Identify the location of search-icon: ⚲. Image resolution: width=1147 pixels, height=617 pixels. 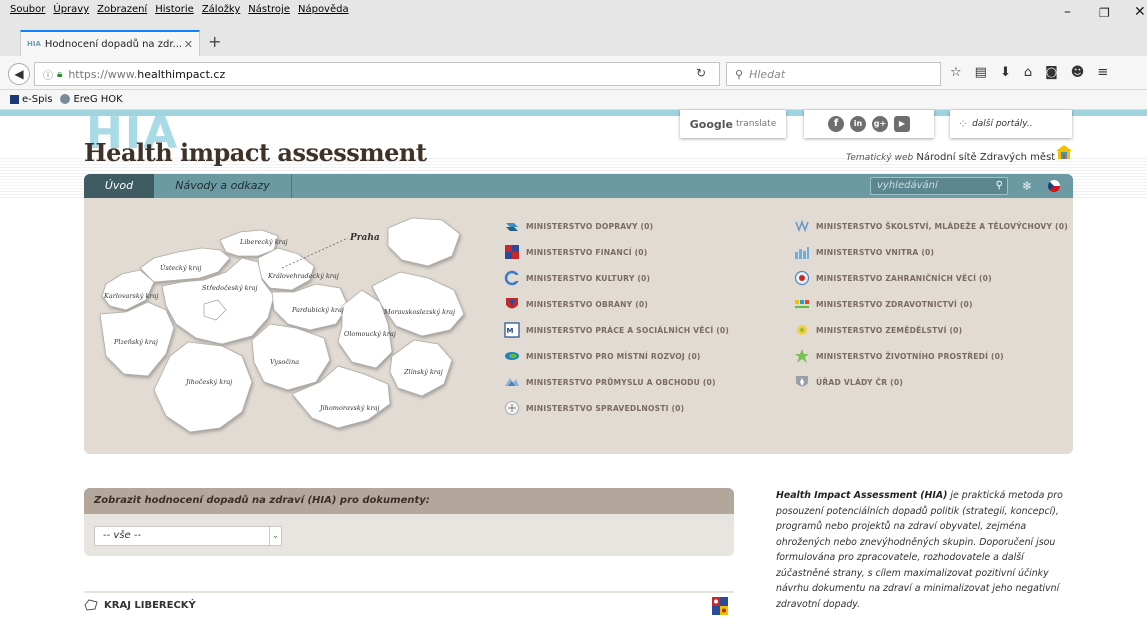
(739, 74).